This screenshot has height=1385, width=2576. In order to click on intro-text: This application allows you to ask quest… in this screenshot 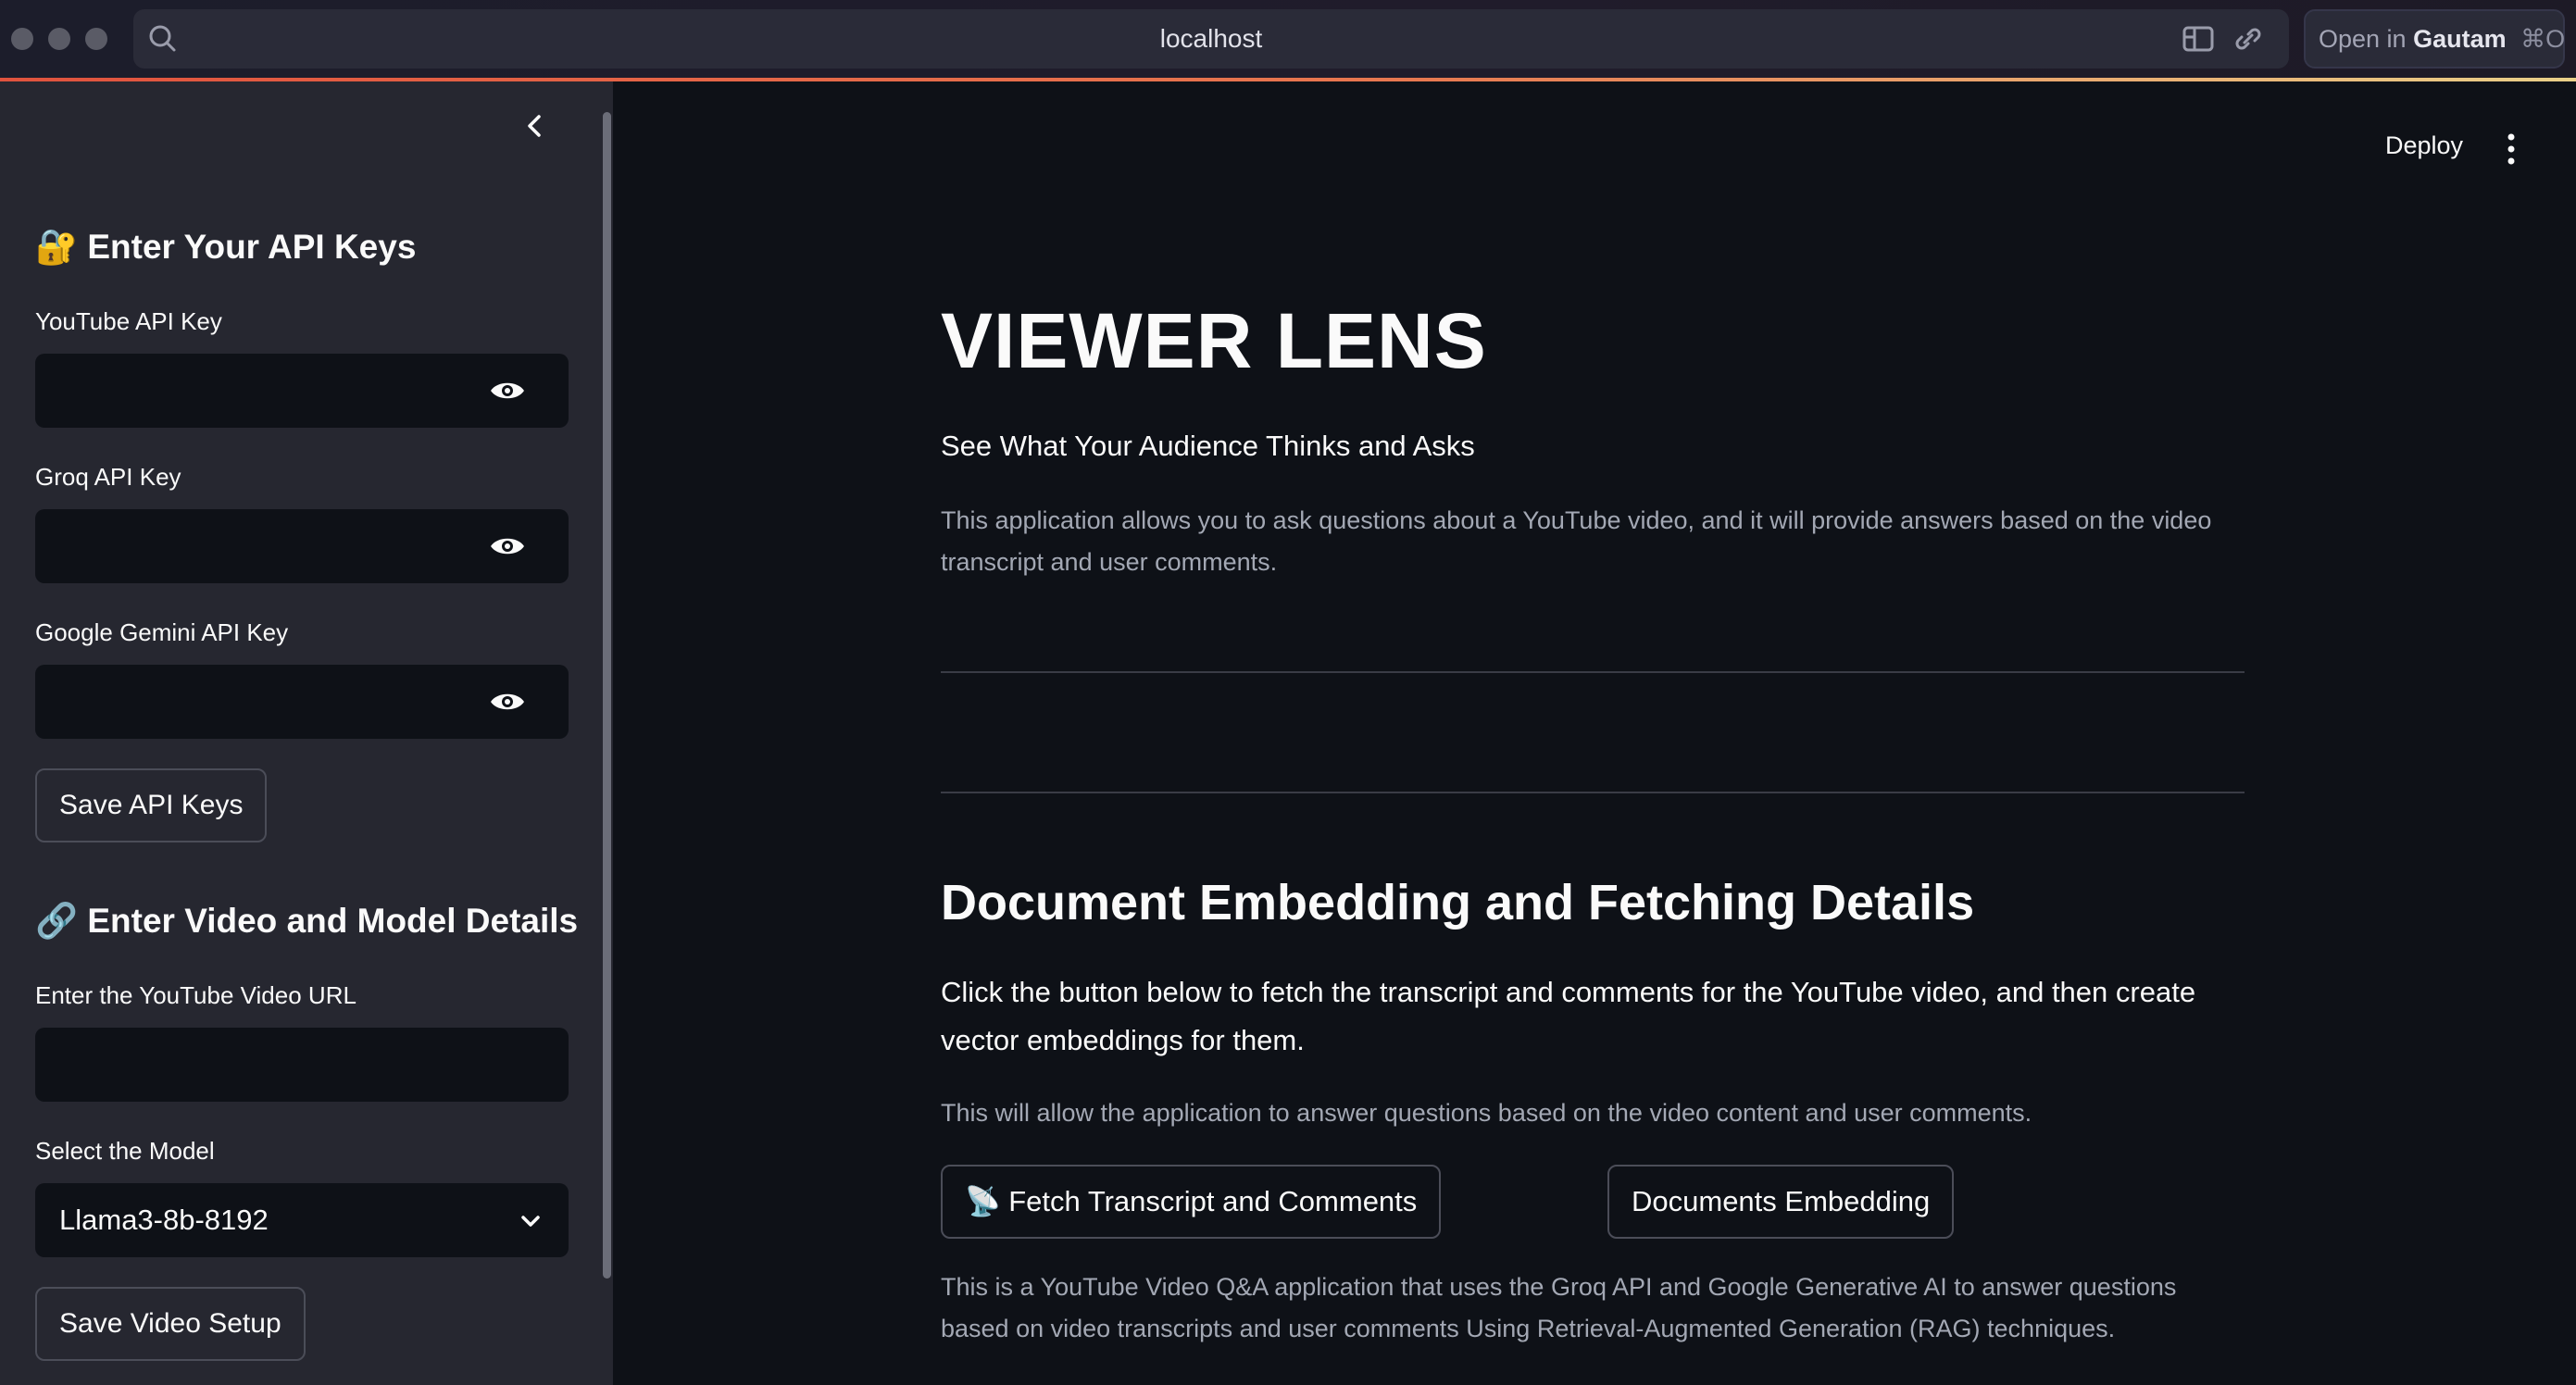, I will do `click(1577, 541)`.